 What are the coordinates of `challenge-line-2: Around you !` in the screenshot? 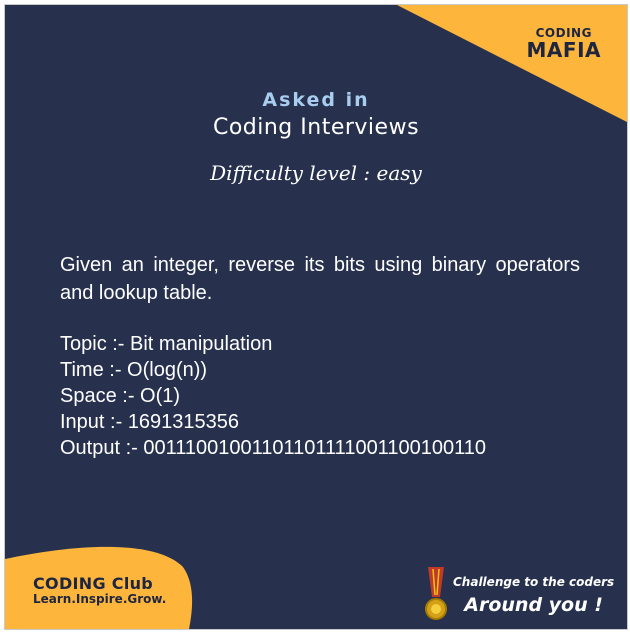 It's located at (533, 605).